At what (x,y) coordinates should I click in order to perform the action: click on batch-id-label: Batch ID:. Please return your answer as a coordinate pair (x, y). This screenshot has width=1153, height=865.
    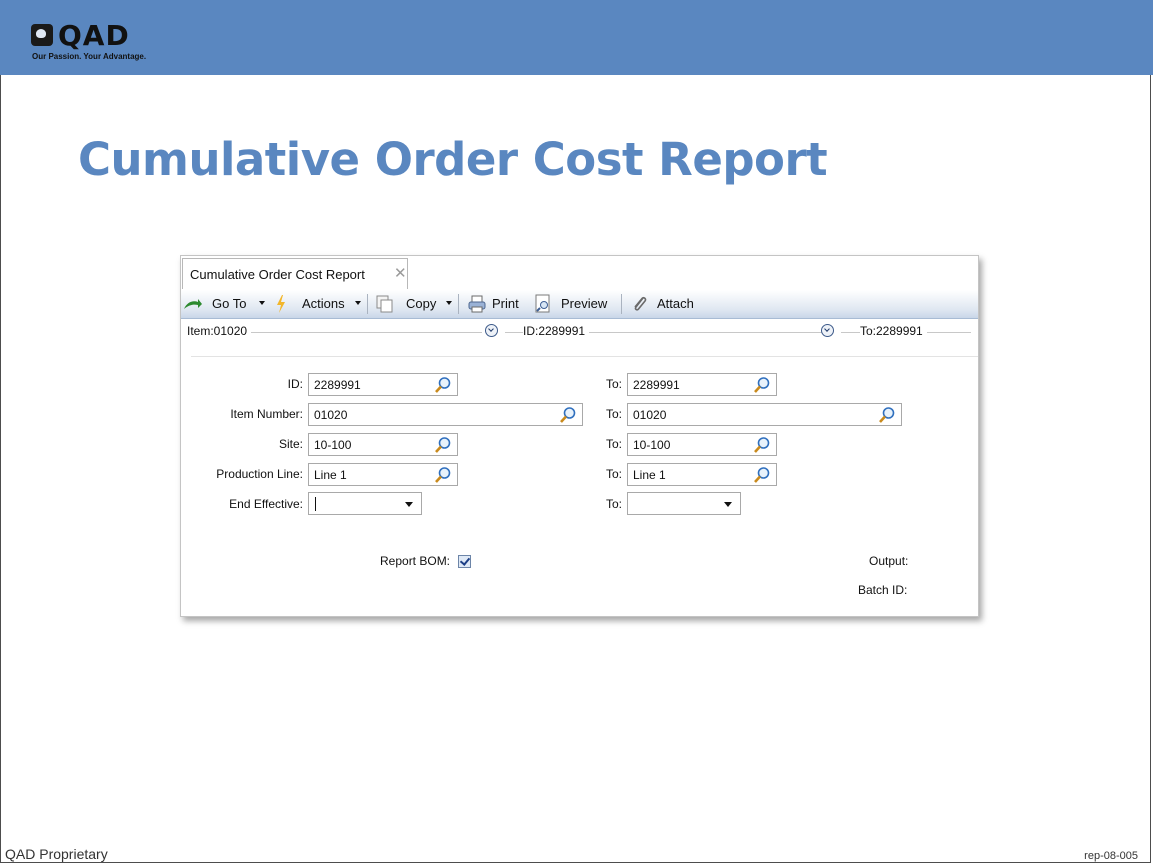
    Looking at the image, I should click on (883, 590).